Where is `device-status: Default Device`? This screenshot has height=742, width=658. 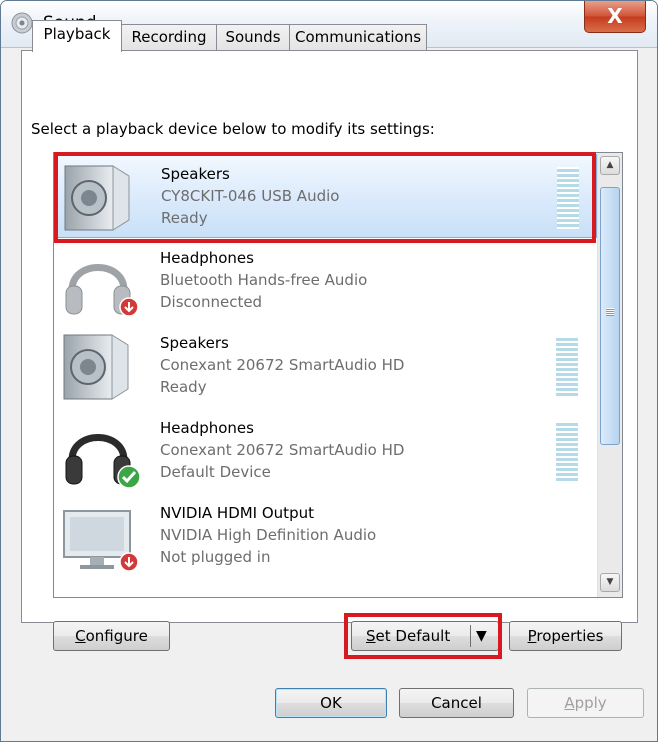 device-status: Default Device is located at coordinates (215, 472).